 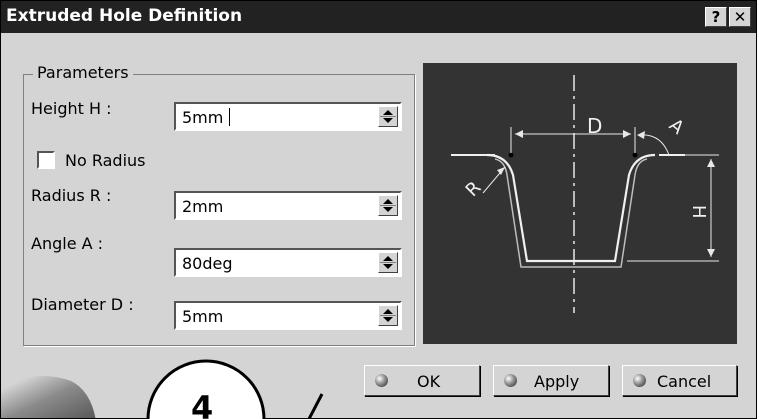 I want to click on ok-label: OK, so click(x=429, y=381).